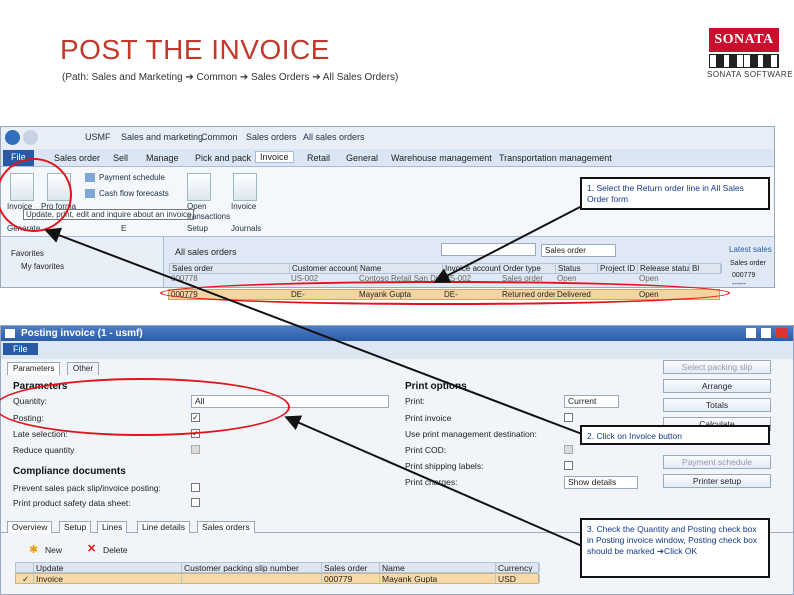 The width and height of the screenshot is (794, 595). I want to click on payment-schedule-icon, so click(90, 177).